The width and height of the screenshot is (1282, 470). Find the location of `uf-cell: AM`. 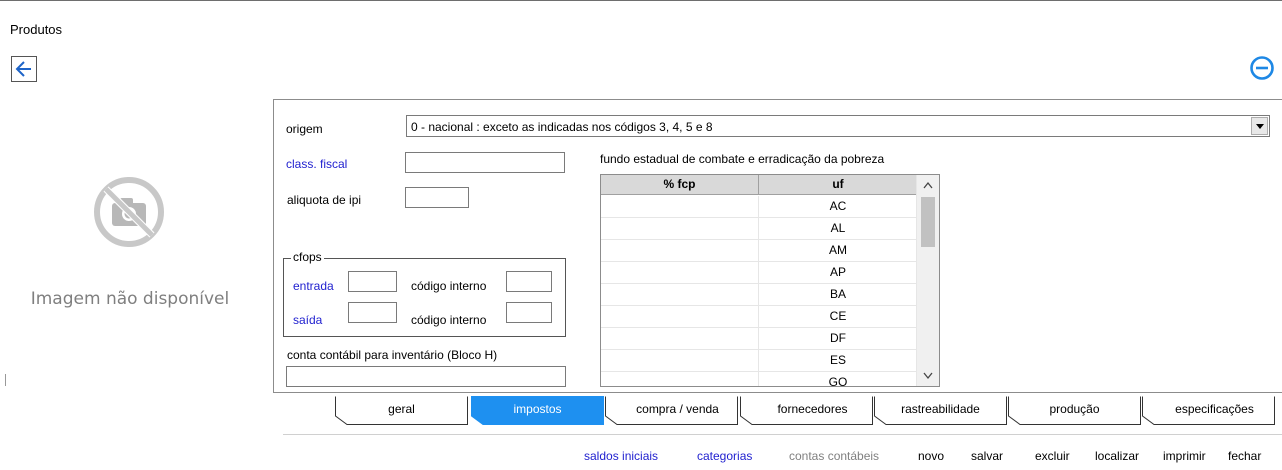

uf-cell: AM is located at coordinates (838, 250).